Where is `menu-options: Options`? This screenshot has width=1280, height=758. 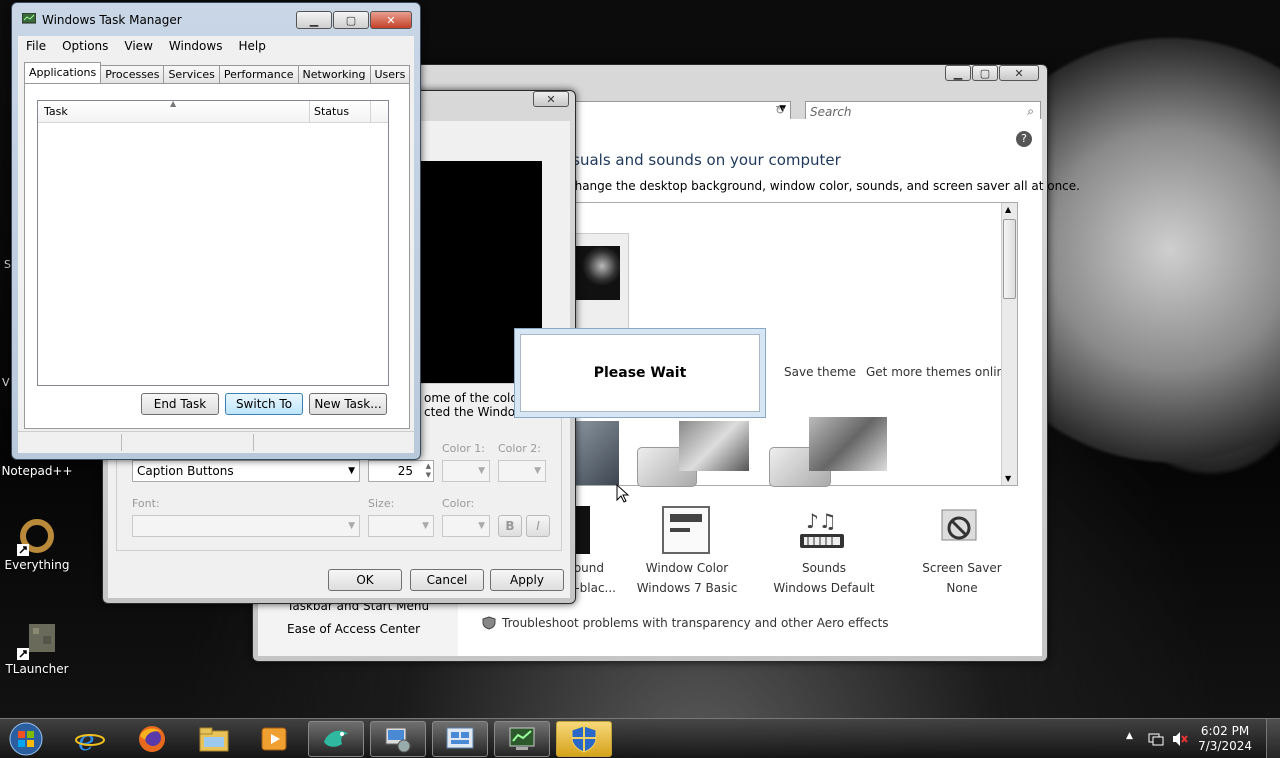 menu-options: Options is located at coordinates (85, 46).